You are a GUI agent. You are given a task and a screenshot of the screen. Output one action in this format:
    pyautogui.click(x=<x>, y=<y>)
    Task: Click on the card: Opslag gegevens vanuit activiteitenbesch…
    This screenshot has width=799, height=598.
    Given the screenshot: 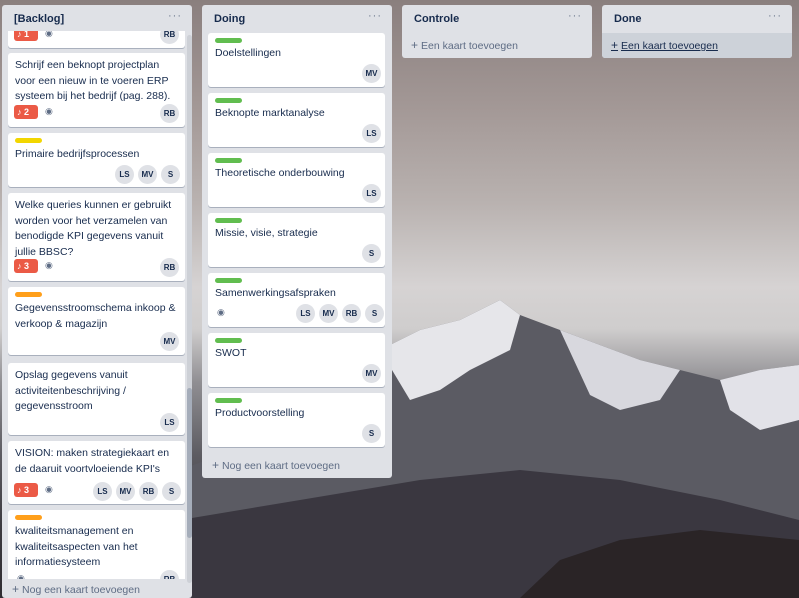 What is the action you would take?
    pyautogui.click(x=96, y=399)
    